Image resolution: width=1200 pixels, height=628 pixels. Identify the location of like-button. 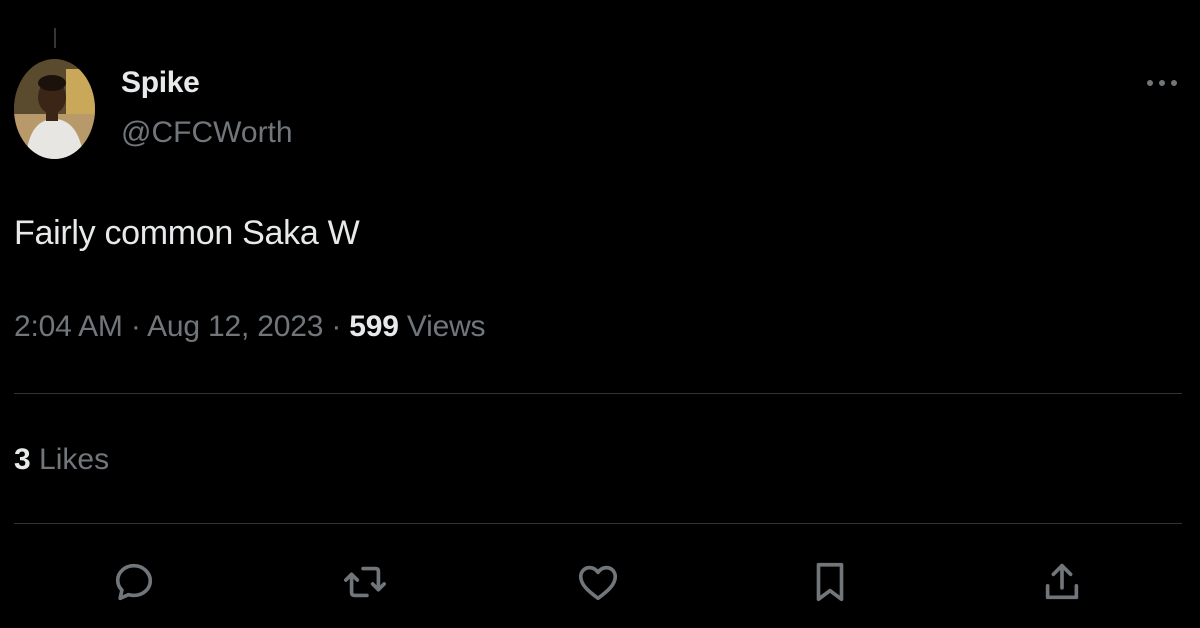
(598, 582).